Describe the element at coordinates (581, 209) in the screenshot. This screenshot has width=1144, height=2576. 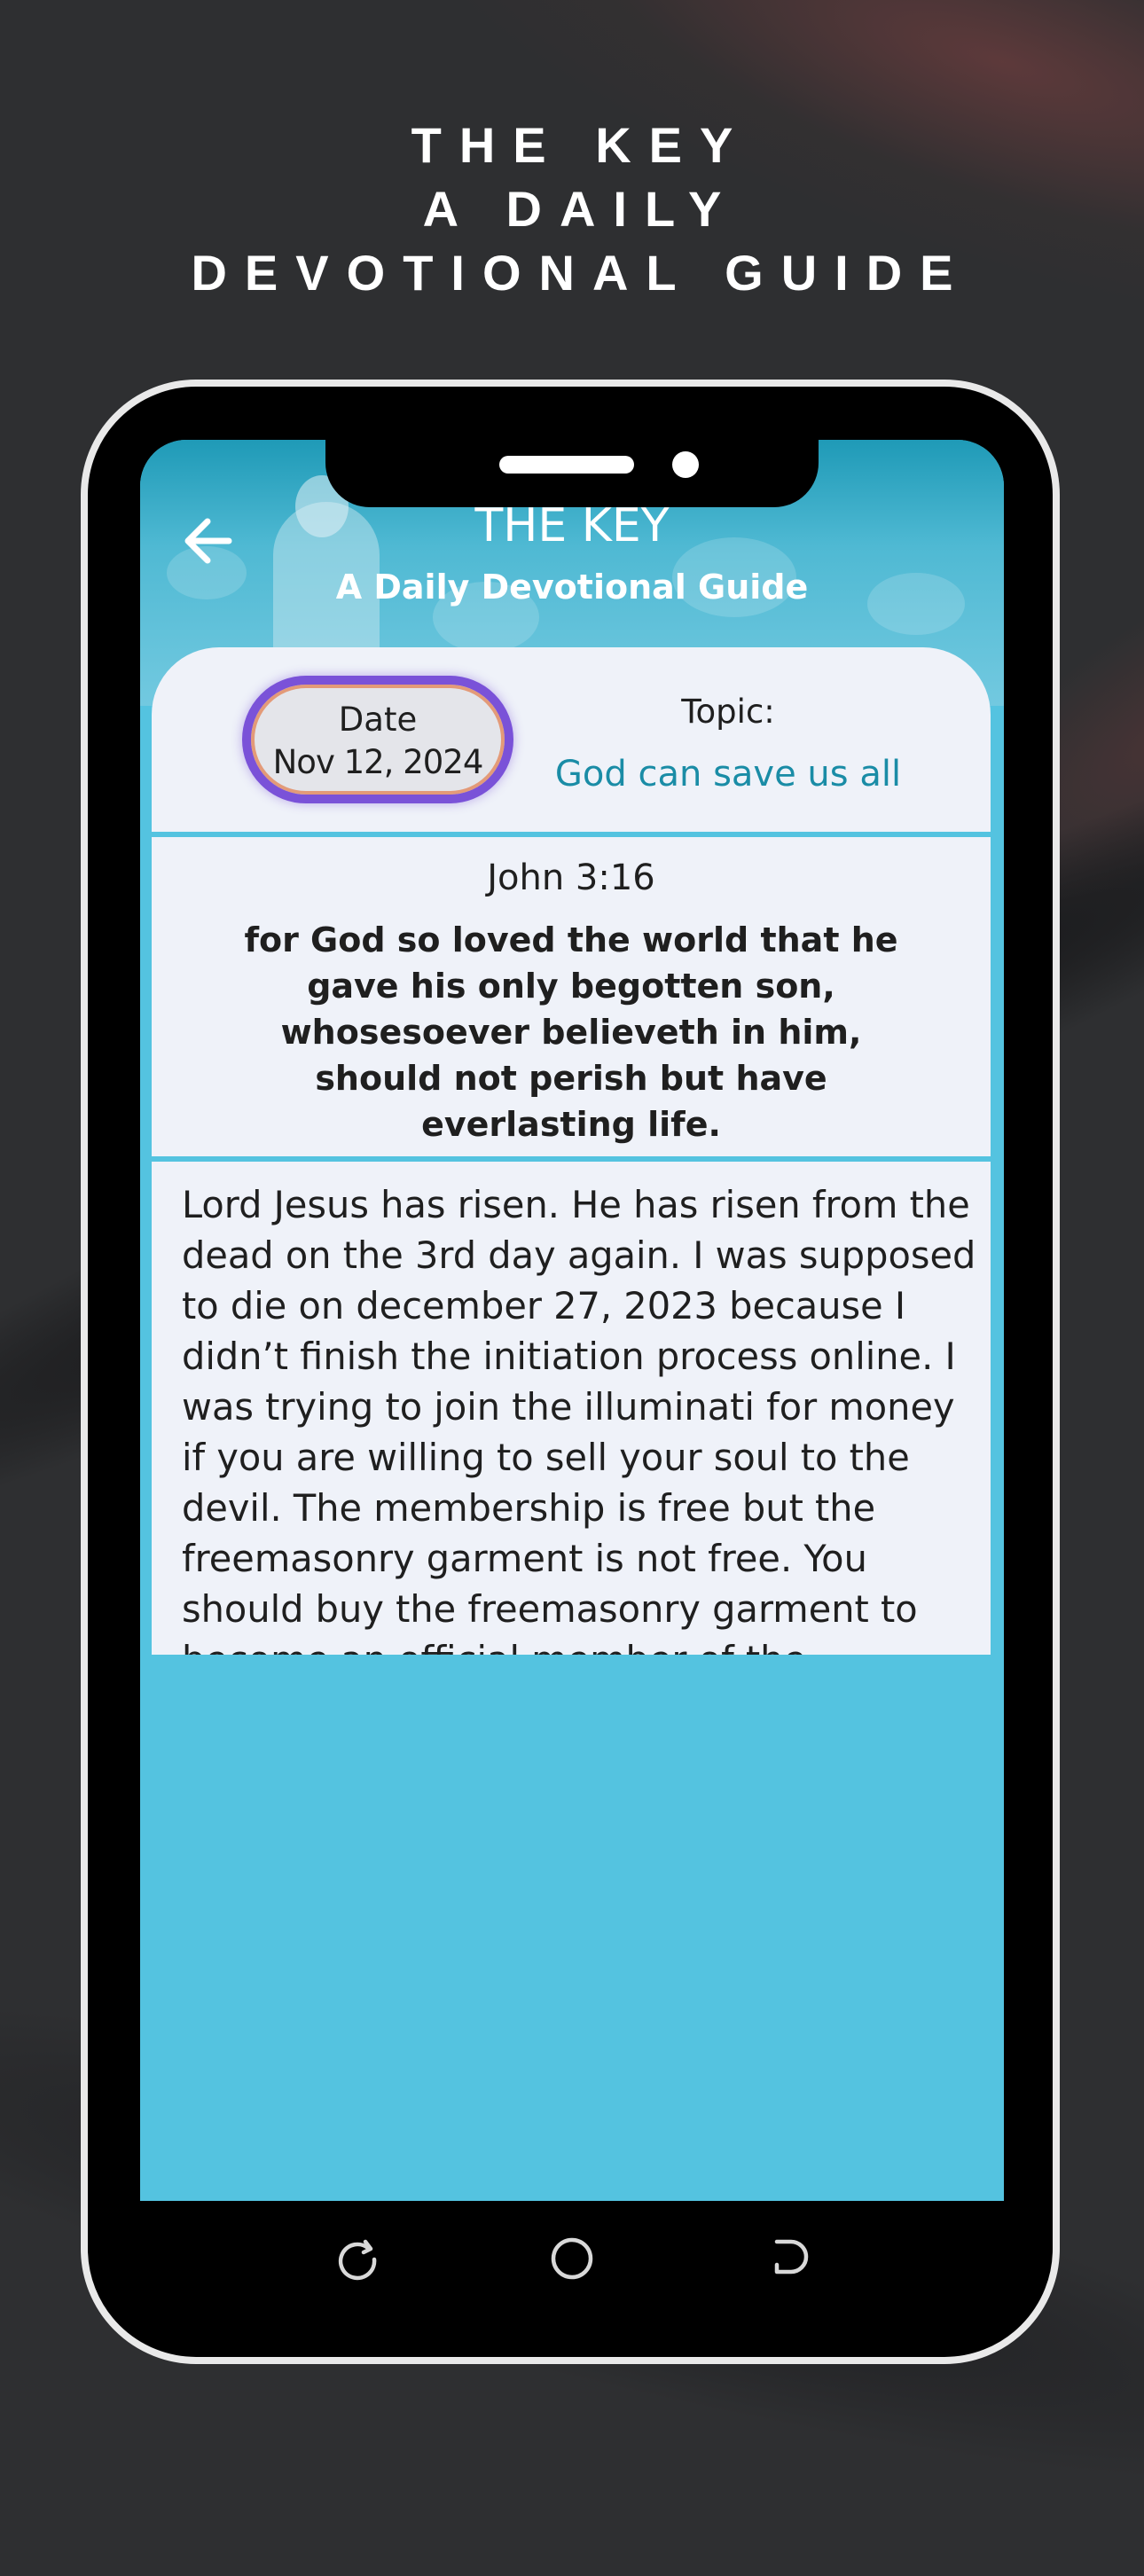
I see `headline-line-2: A DAILY` at that location.